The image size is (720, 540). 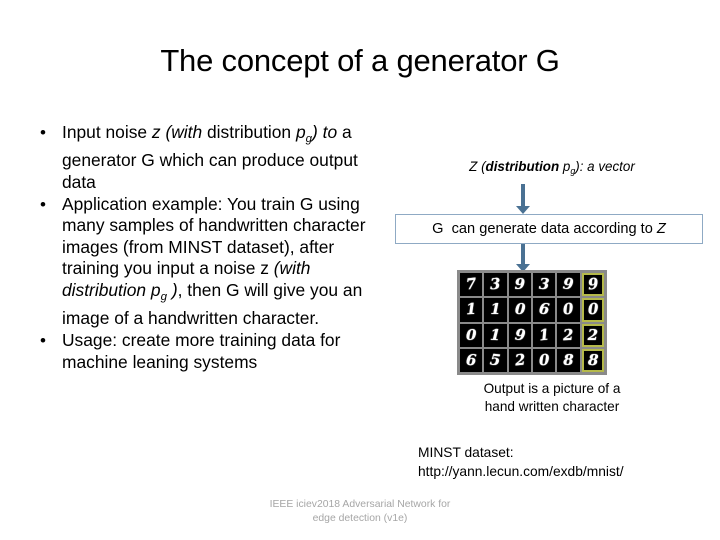 I want to click on mnist-cell-r3-c5: 8, so click(x=592, y=360).